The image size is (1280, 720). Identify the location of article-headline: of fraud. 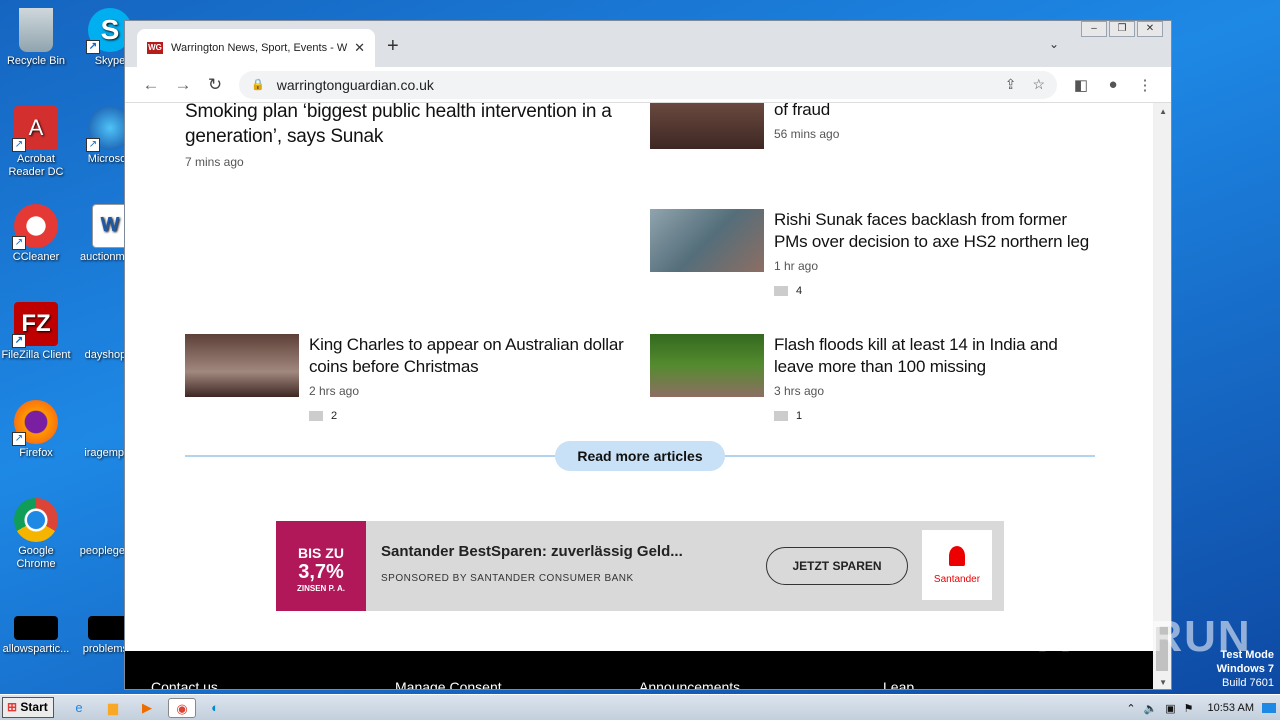
(937, 112).